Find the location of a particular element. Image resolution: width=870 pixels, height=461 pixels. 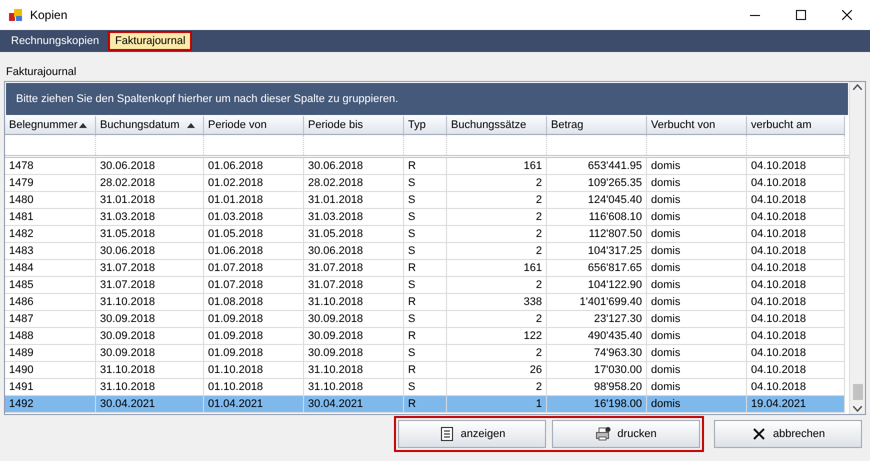

column-header: Verbucht von is located at coordinates (697, 125).